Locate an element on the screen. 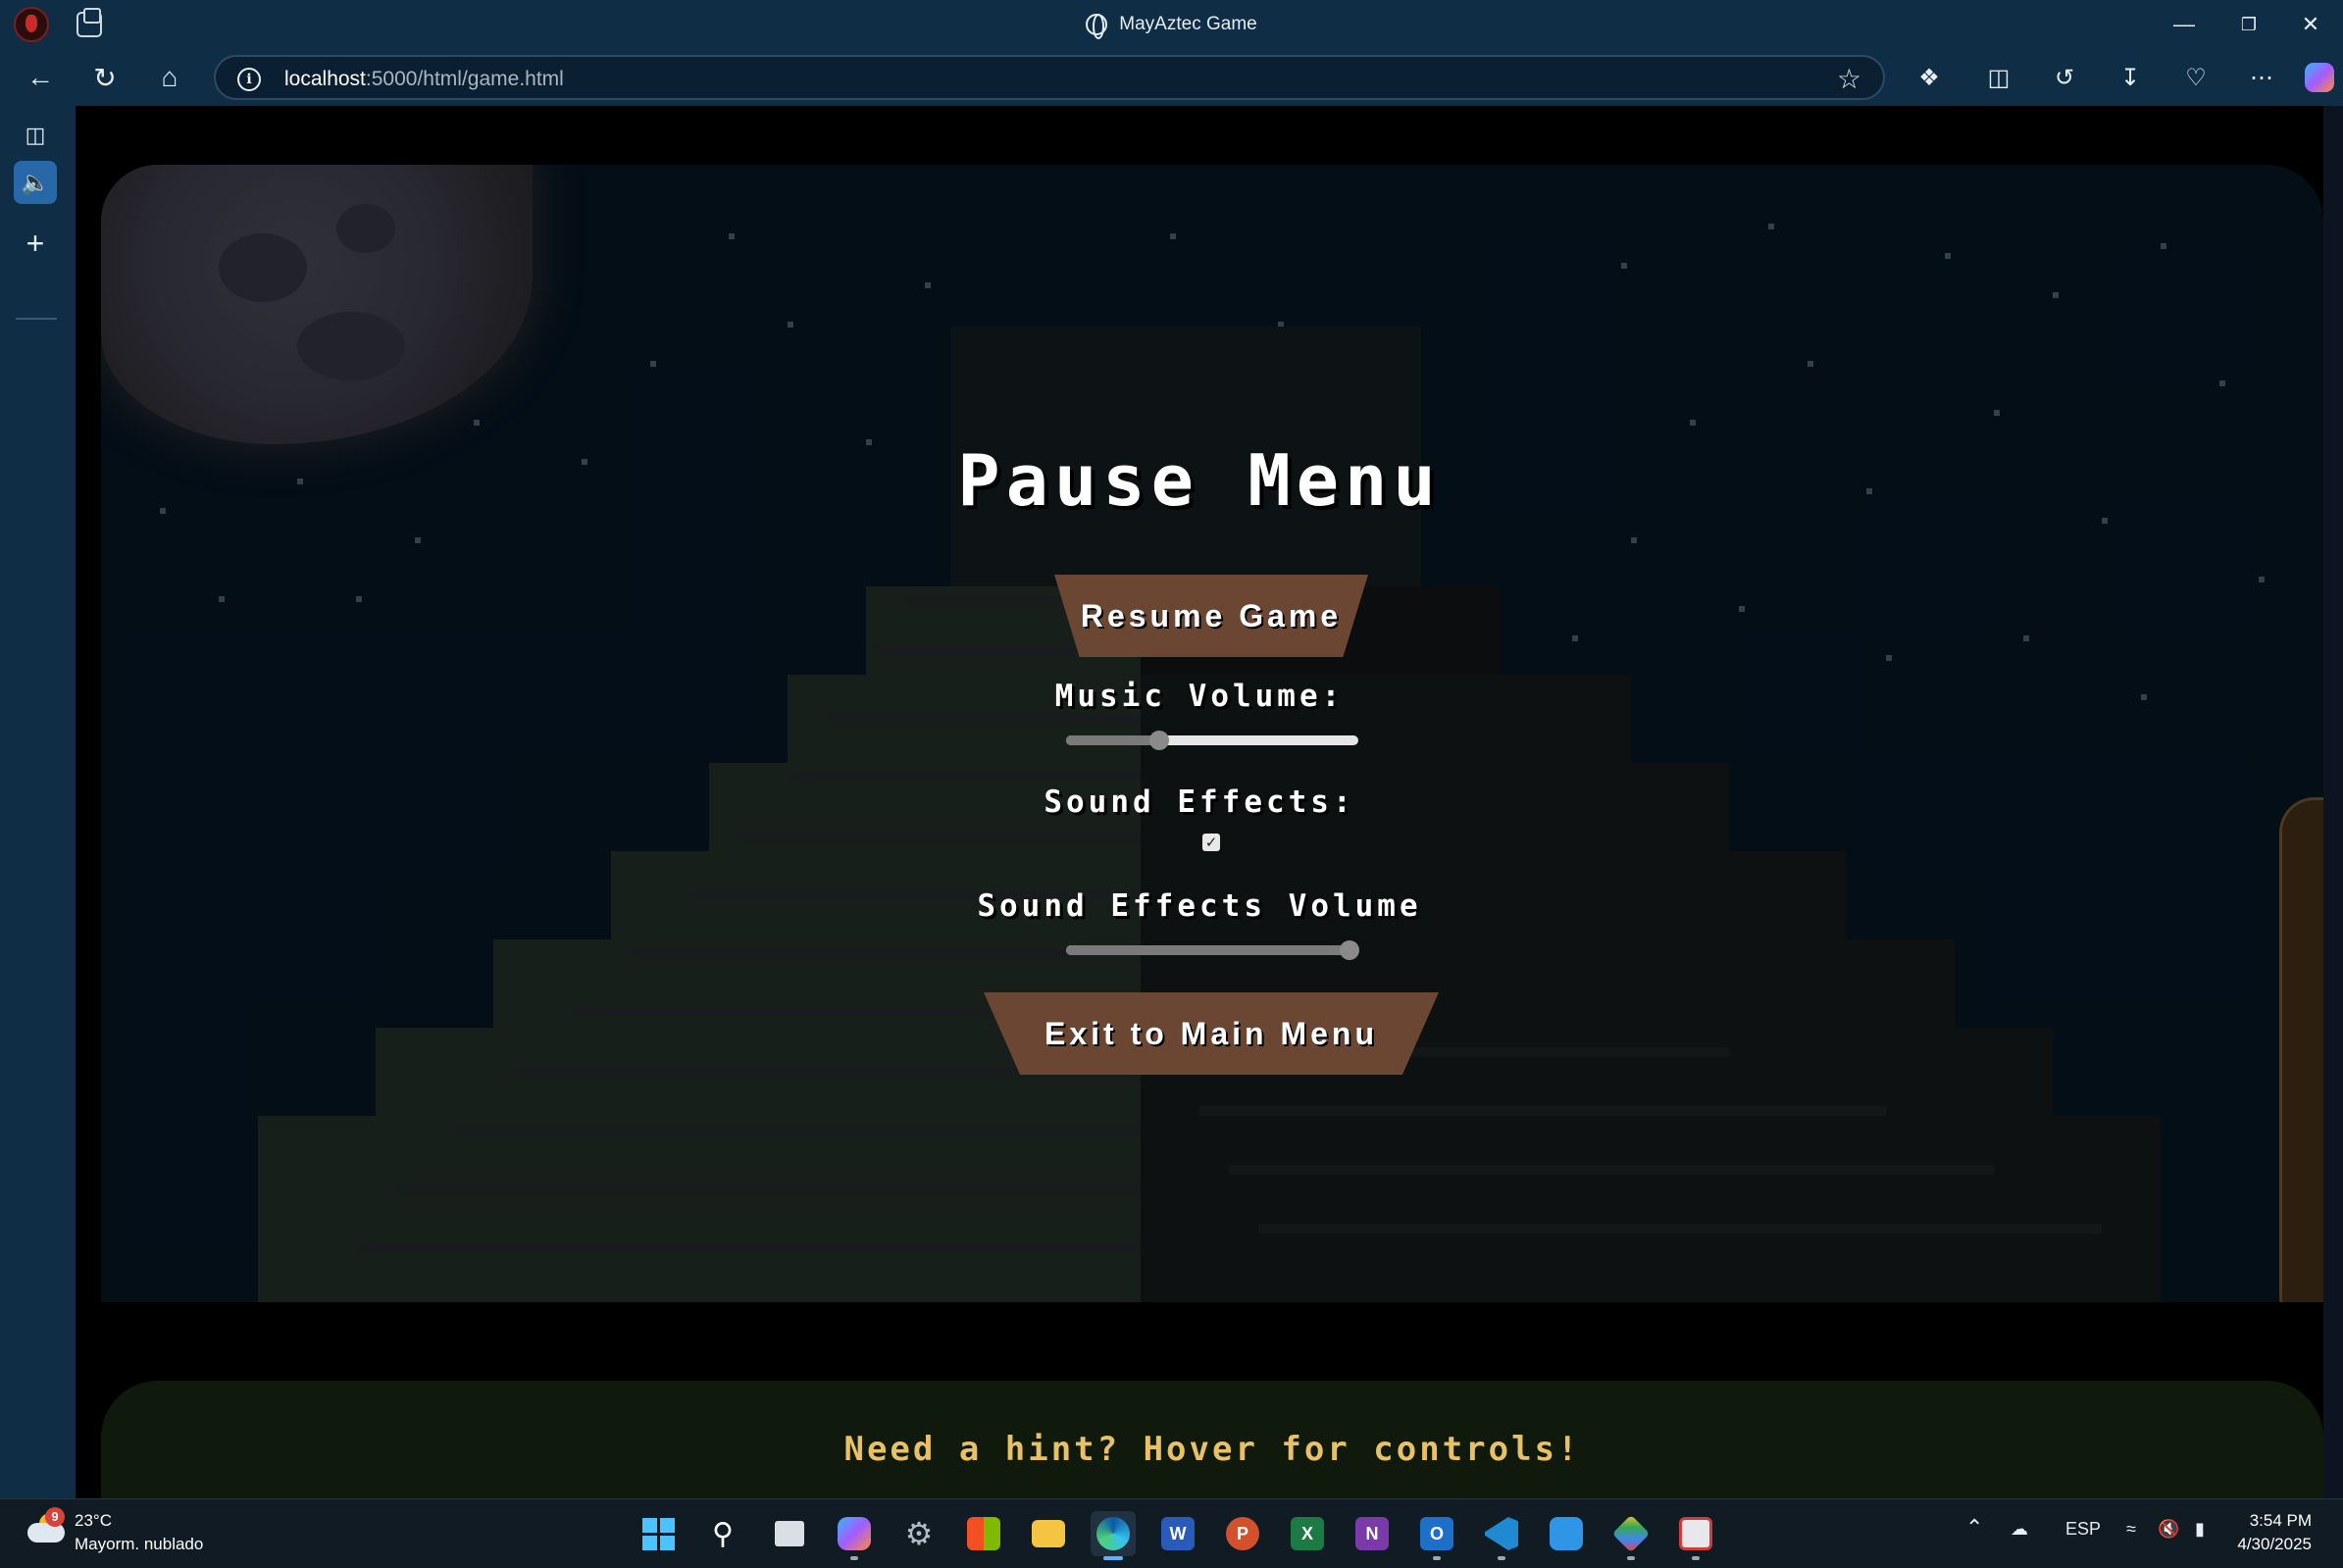 The image size is (2343, 1568). copilot-icon is located at coordinates (2319, 77).